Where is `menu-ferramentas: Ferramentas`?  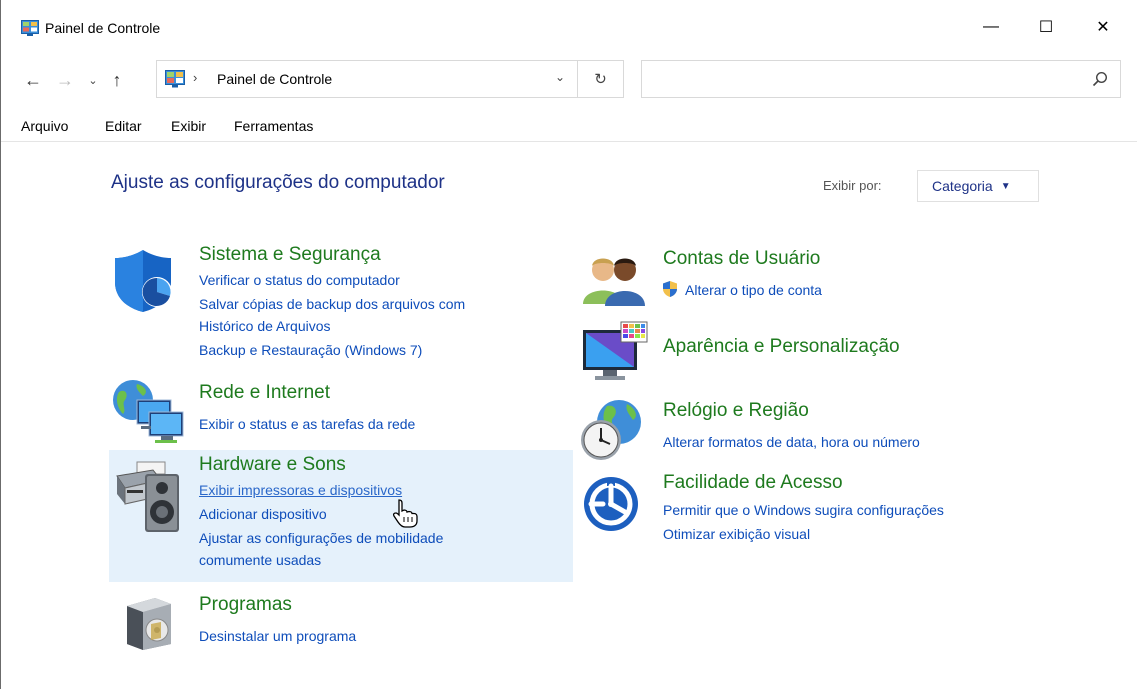
menu-ferramentas: Ferramentas is located at coordinates (273, 126).